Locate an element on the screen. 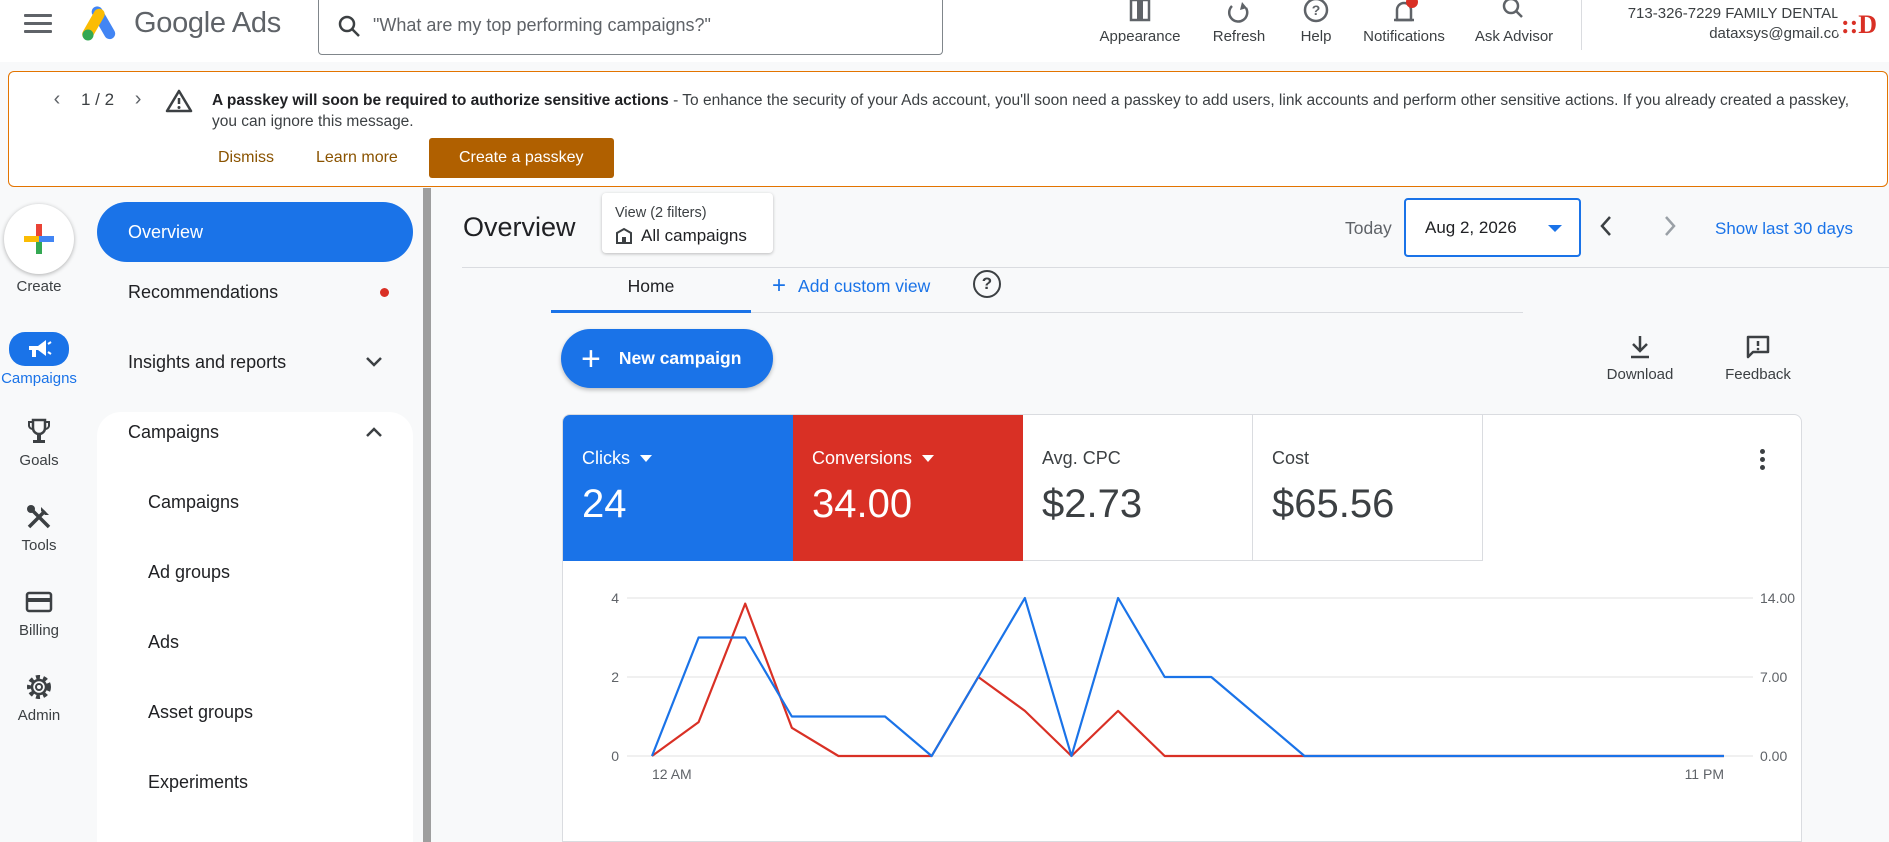 Image resolution: width=1889 pixels, height=842 pixels. new-campaign-button: + New campaign is located at coordinates (667, 358).